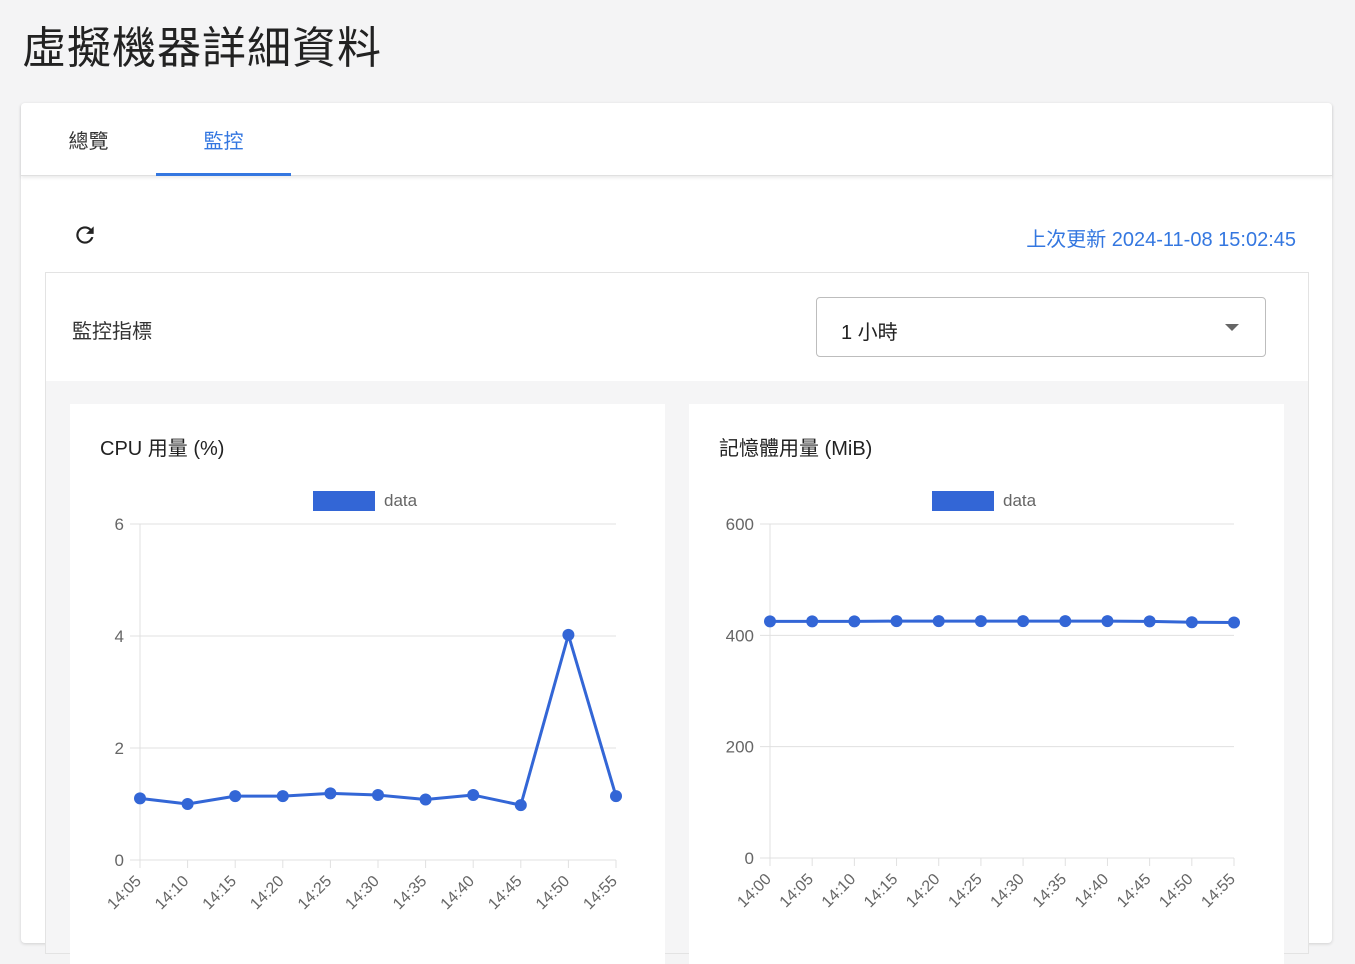 This screenshot has width=1355, height=964. What do you see at coordinates (119, 524) in the screenshot?
I see `y-tick-label: 6` at bounding box center [119, 524].